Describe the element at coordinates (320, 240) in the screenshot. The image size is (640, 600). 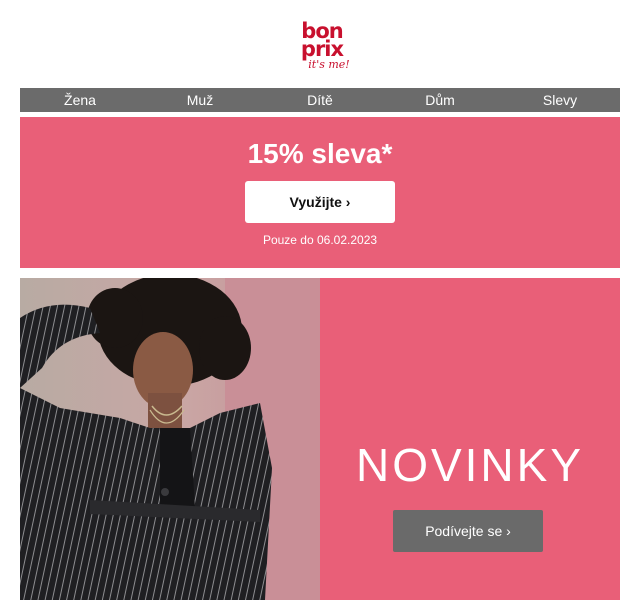
I see `discount-validity: Pouze do 06.02.2023` at that location.